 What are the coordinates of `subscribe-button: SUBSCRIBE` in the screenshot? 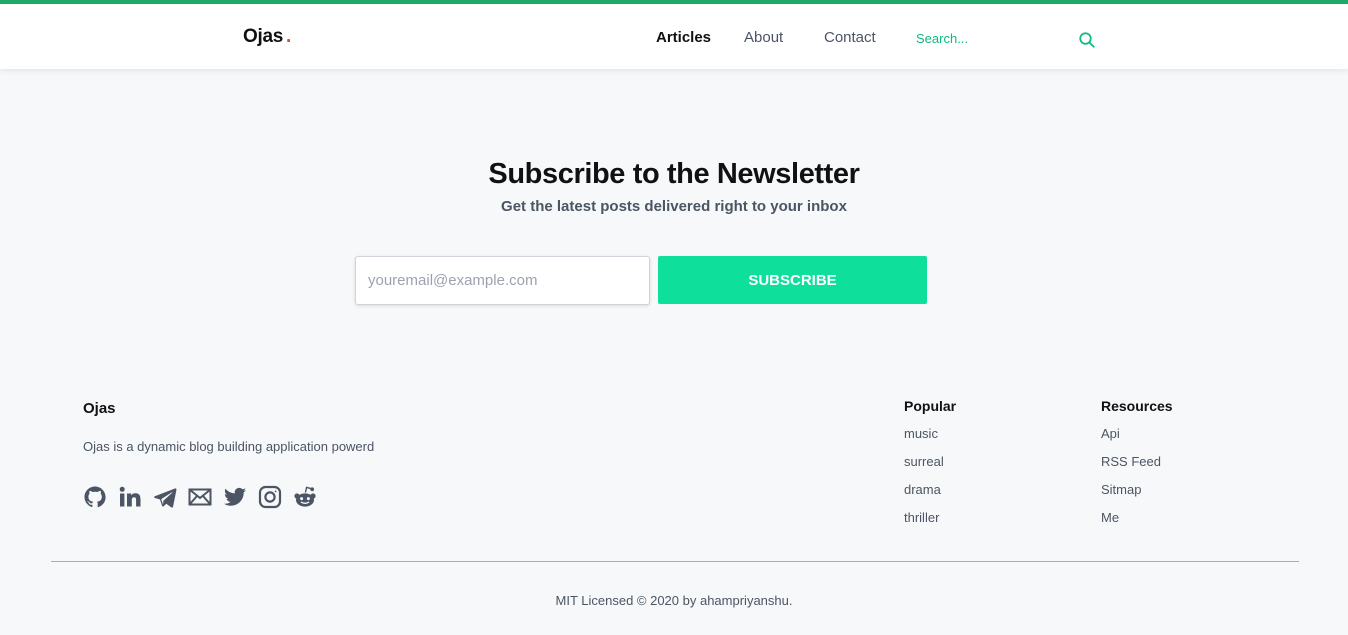 It's located at (792, 280).